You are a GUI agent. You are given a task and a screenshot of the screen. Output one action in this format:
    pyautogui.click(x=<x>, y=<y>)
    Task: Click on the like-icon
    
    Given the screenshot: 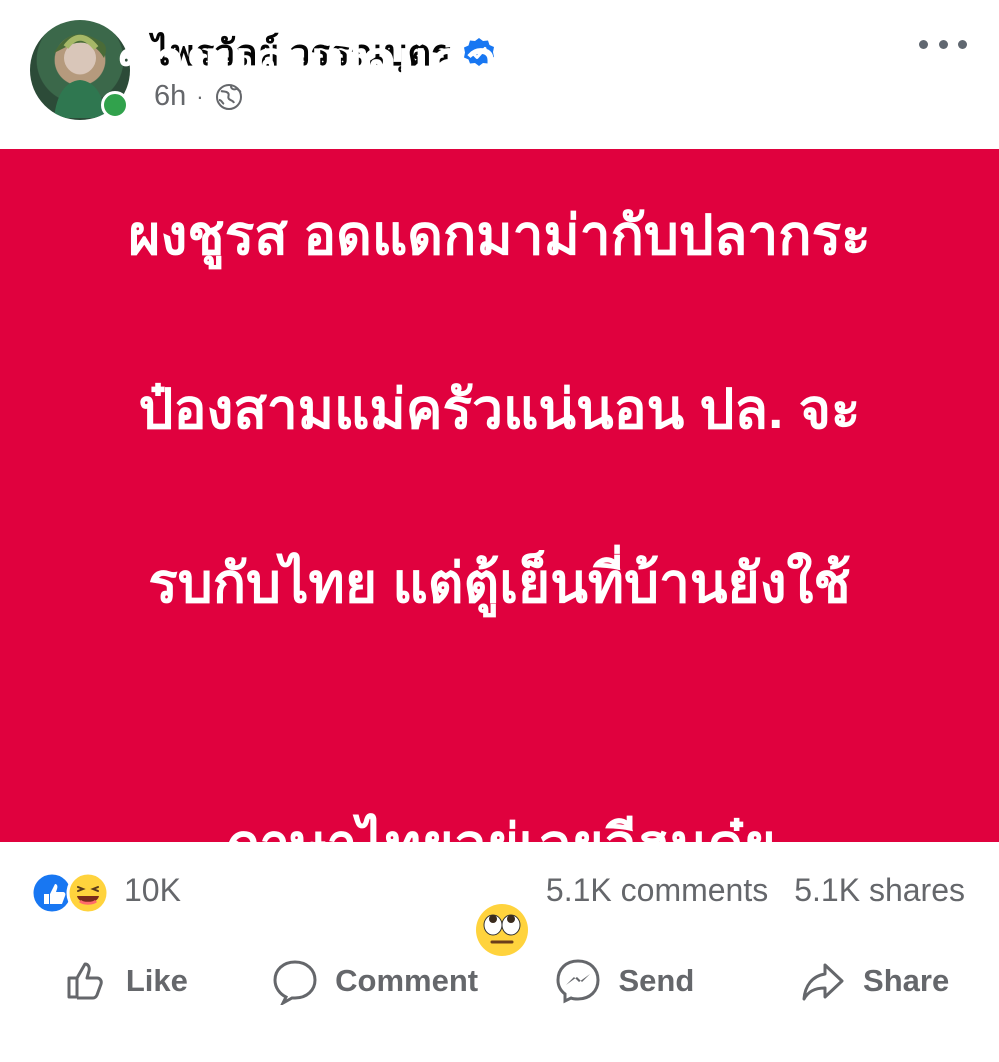 What is the action you would take?
    pyautogui.click(x=85, y=981)
    